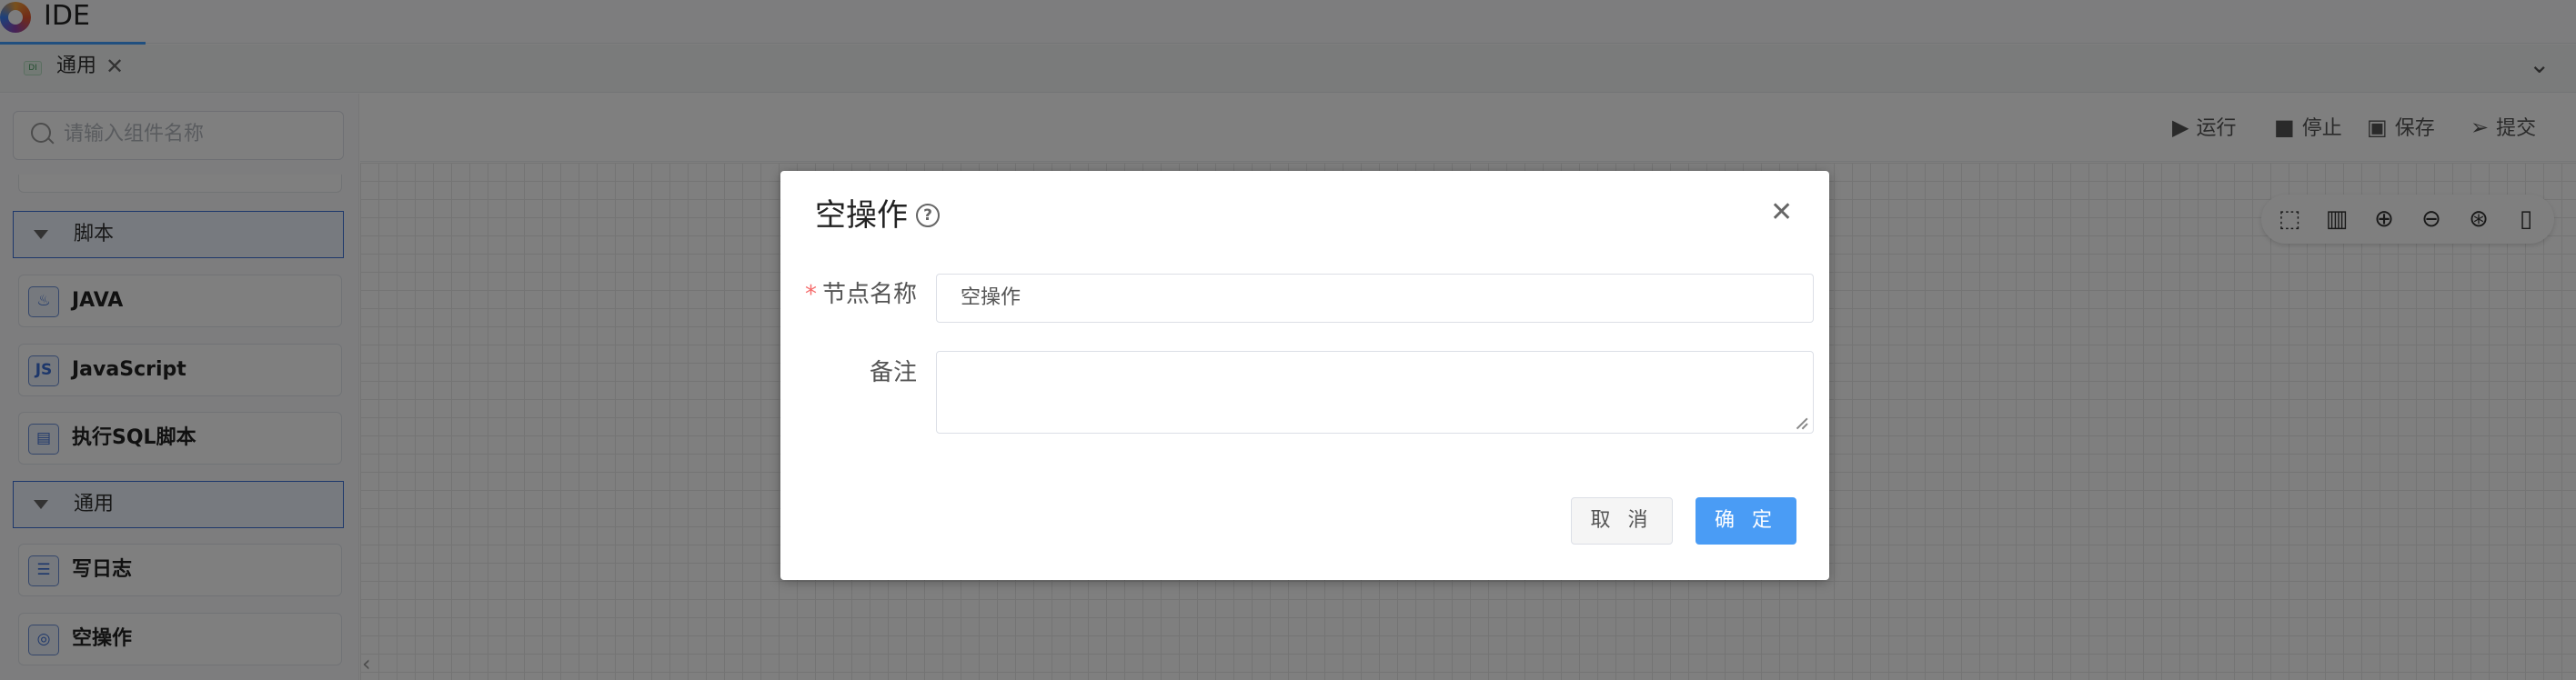  I want to click on remark-textarea, so click(1375, 393).